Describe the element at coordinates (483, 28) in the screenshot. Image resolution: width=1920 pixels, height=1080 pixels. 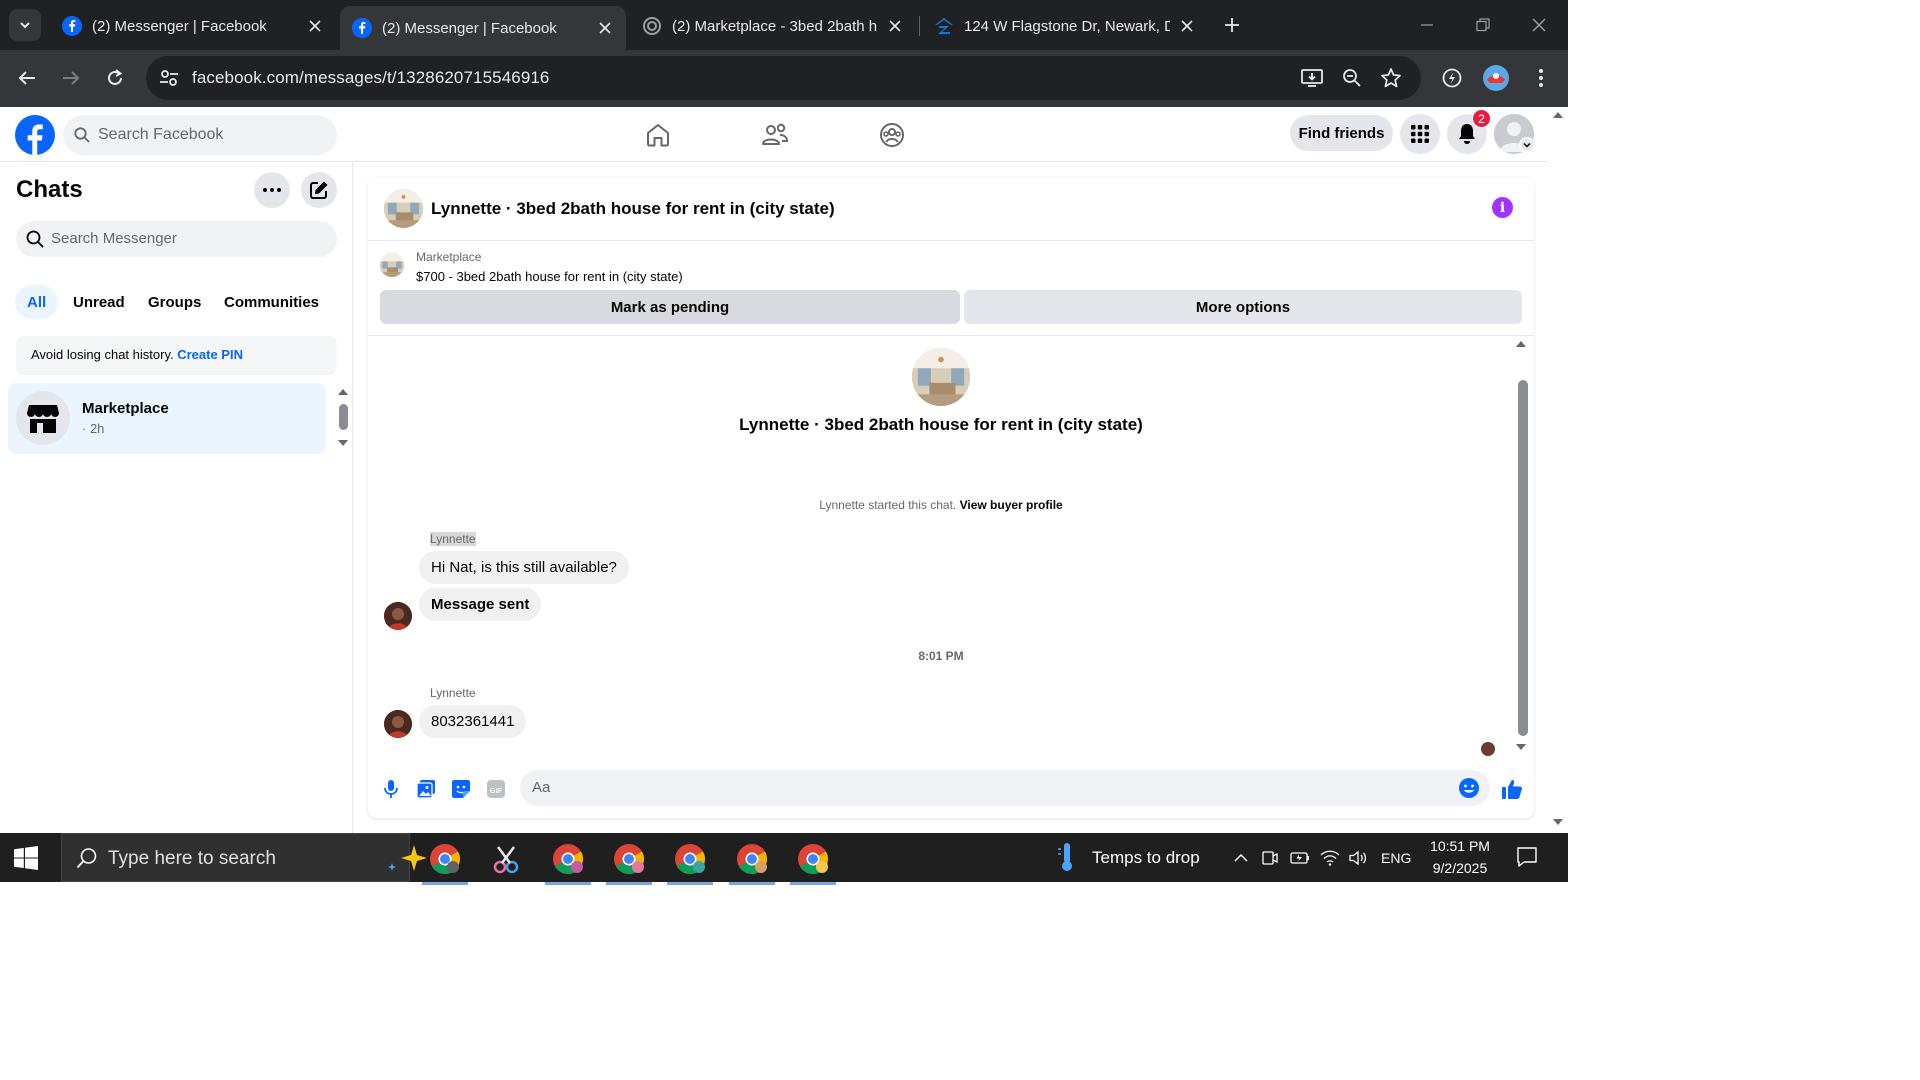
I see `tab-messenger-2: (2) Messenger | Facebook` at that location.